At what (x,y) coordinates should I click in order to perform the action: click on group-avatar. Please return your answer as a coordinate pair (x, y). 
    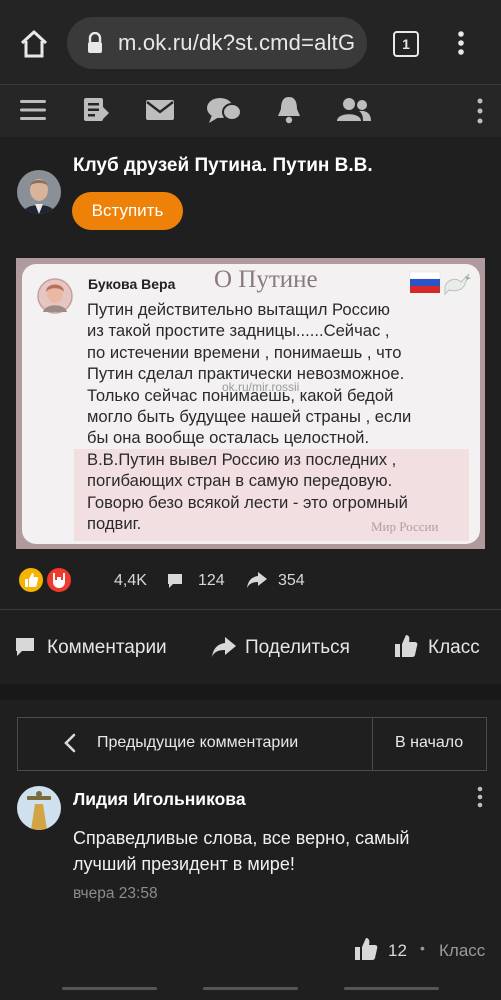
    Looking at the image, I should click on (39, 192).